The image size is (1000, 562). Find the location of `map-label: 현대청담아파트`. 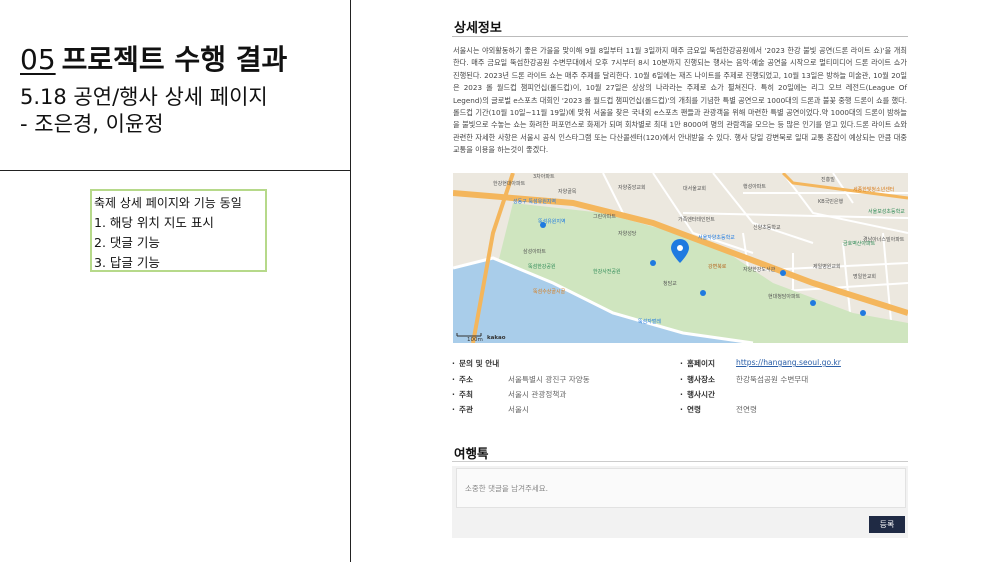

map-label: 현대청담아파트 is located at coordinates (784, 296).